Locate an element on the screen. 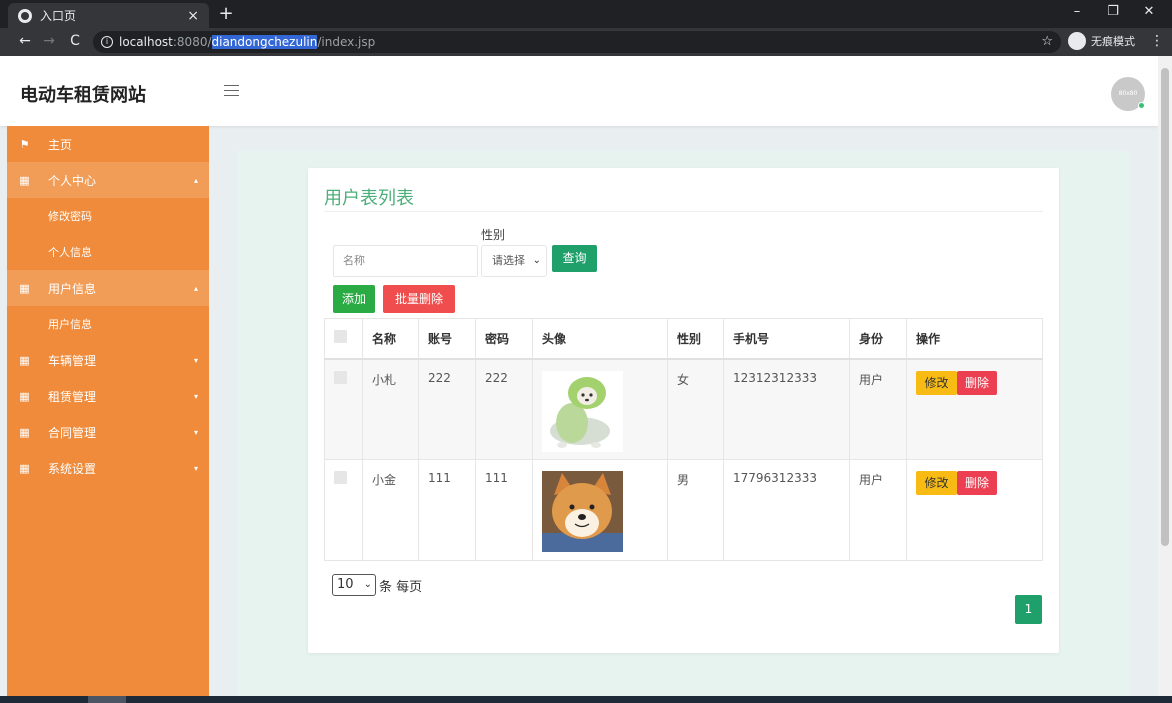 Image resolution: width=1172 pixels, height=703 pixels. scrollbar-thumb is located at coordinates (1165, 307).